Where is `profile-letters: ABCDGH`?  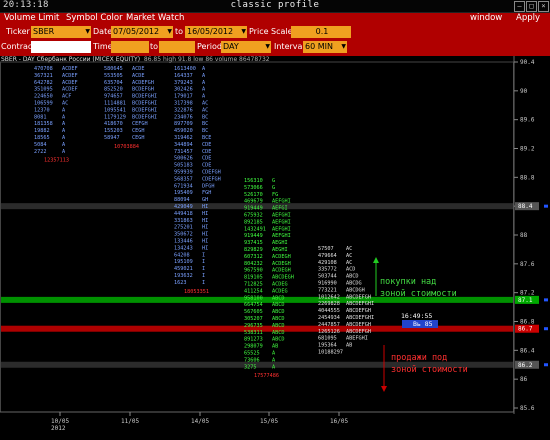 profile-letters: ABCDGH is located at coordinates (355, 290).